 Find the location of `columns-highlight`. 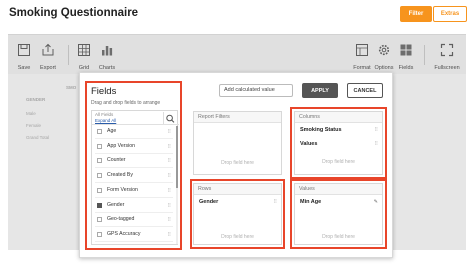

columns-highlight is located at coordinates (338, 143).